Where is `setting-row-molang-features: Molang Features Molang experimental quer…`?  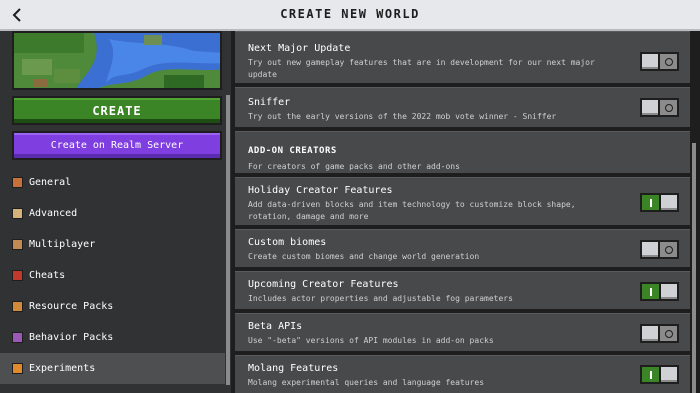
setting-row-molang-features: Molang Features Molang experimental quer… is located at coordinates (462, 374).